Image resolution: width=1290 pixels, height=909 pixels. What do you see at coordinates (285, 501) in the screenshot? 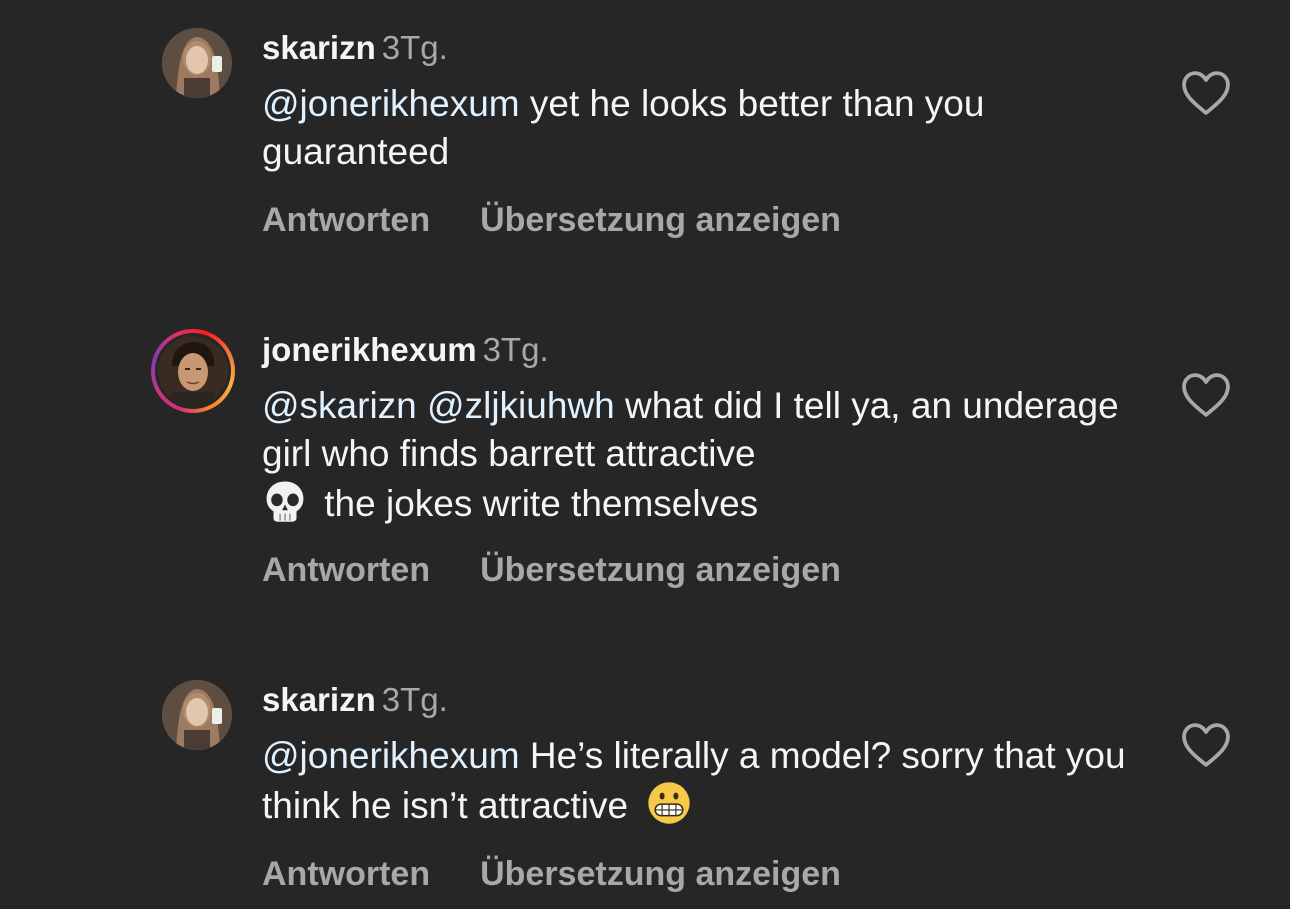
I see `skull-emoji-icon` at bounding box center [285, 501].